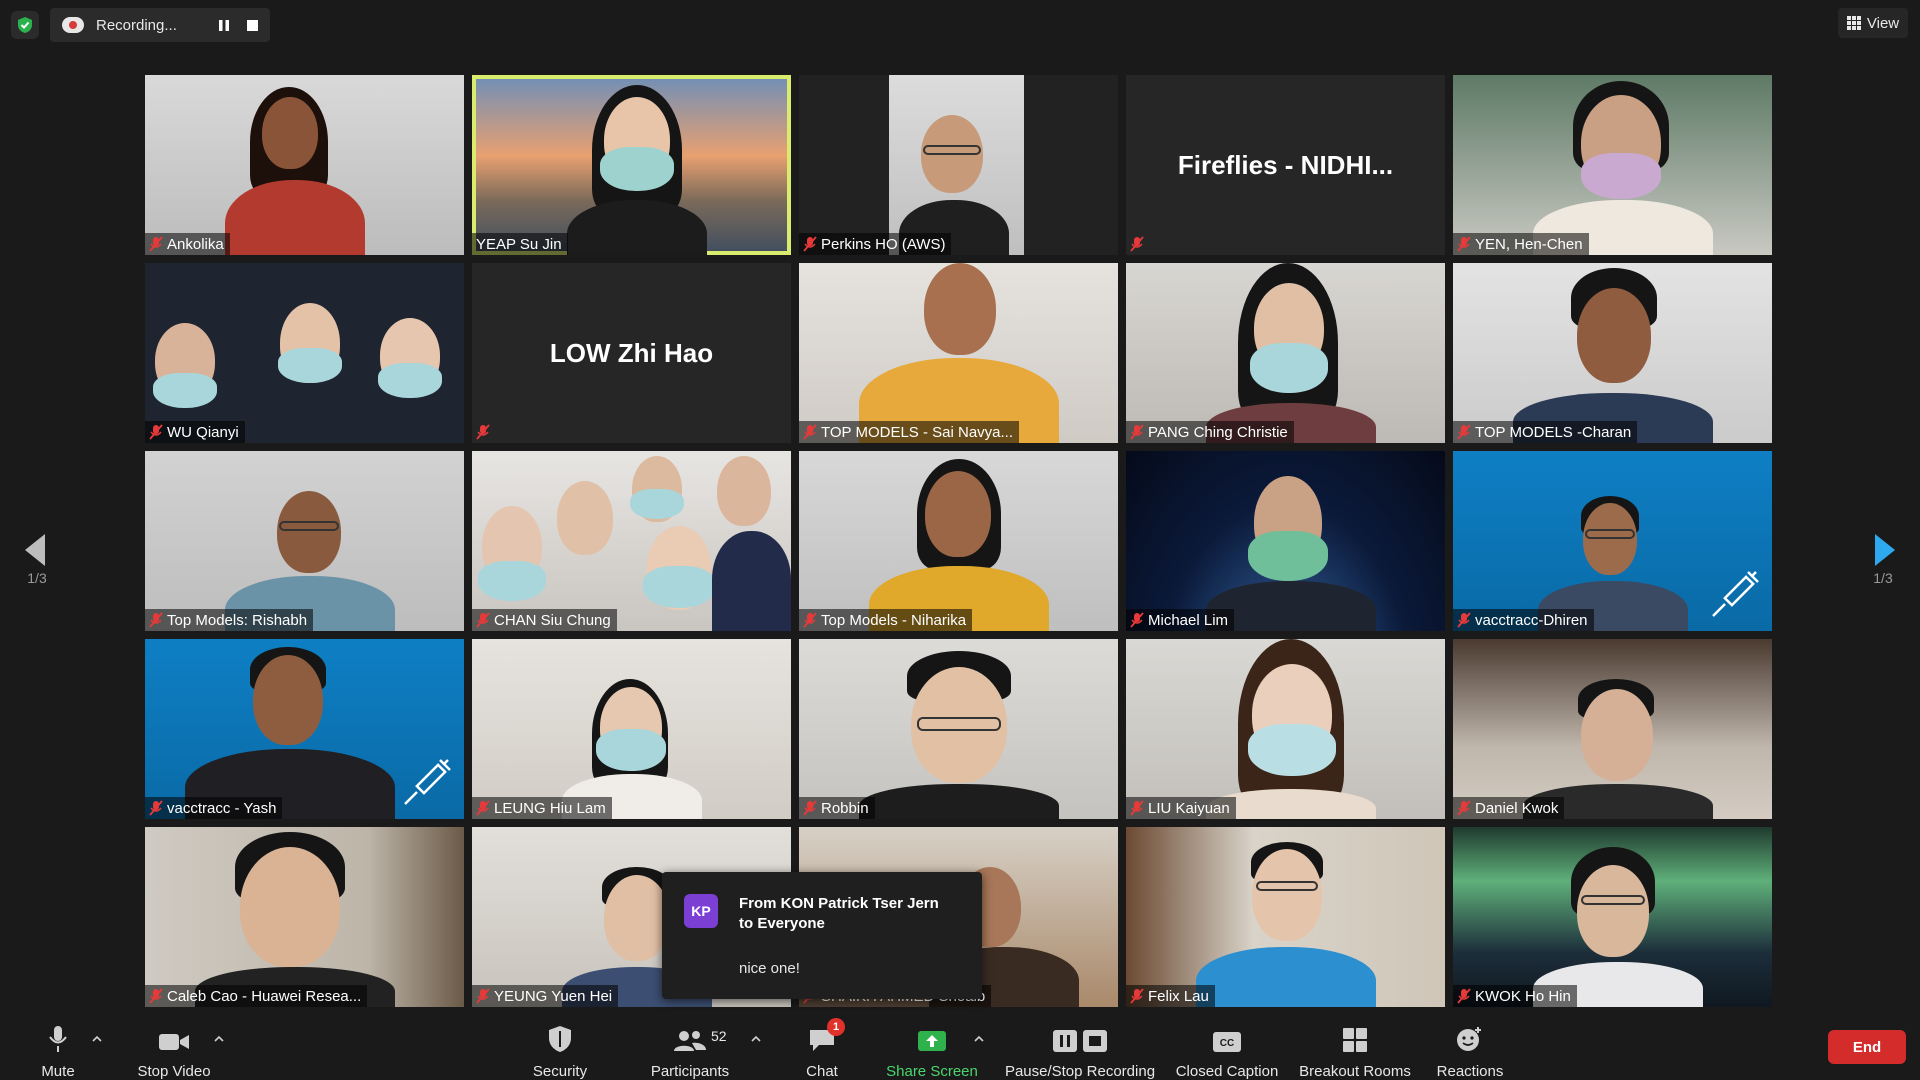  I want to click on video-tile: CHAN Siu Chung, so click(631, 541).